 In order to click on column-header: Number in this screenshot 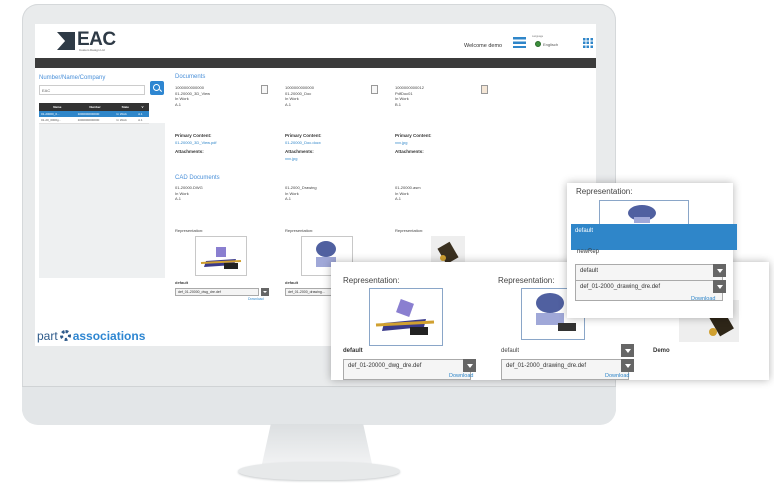, I will do `click(95, 107)`.